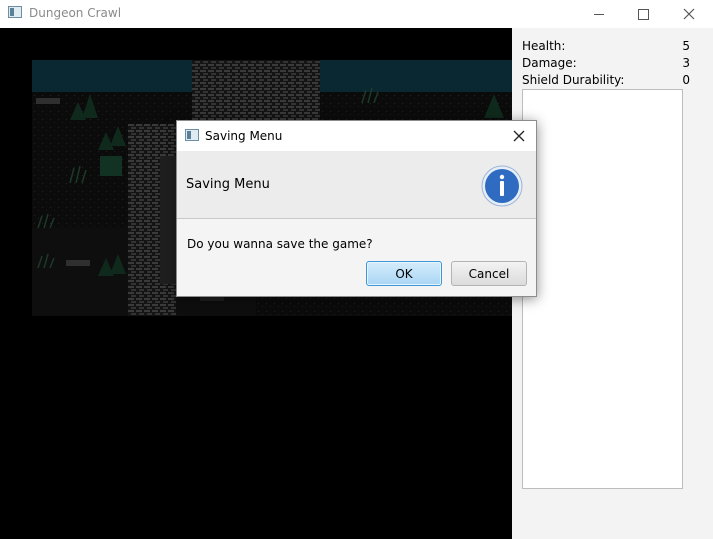 The width and height of the screenshot is (713, 539). I want to click on minimize-icon, so click(599, 14).